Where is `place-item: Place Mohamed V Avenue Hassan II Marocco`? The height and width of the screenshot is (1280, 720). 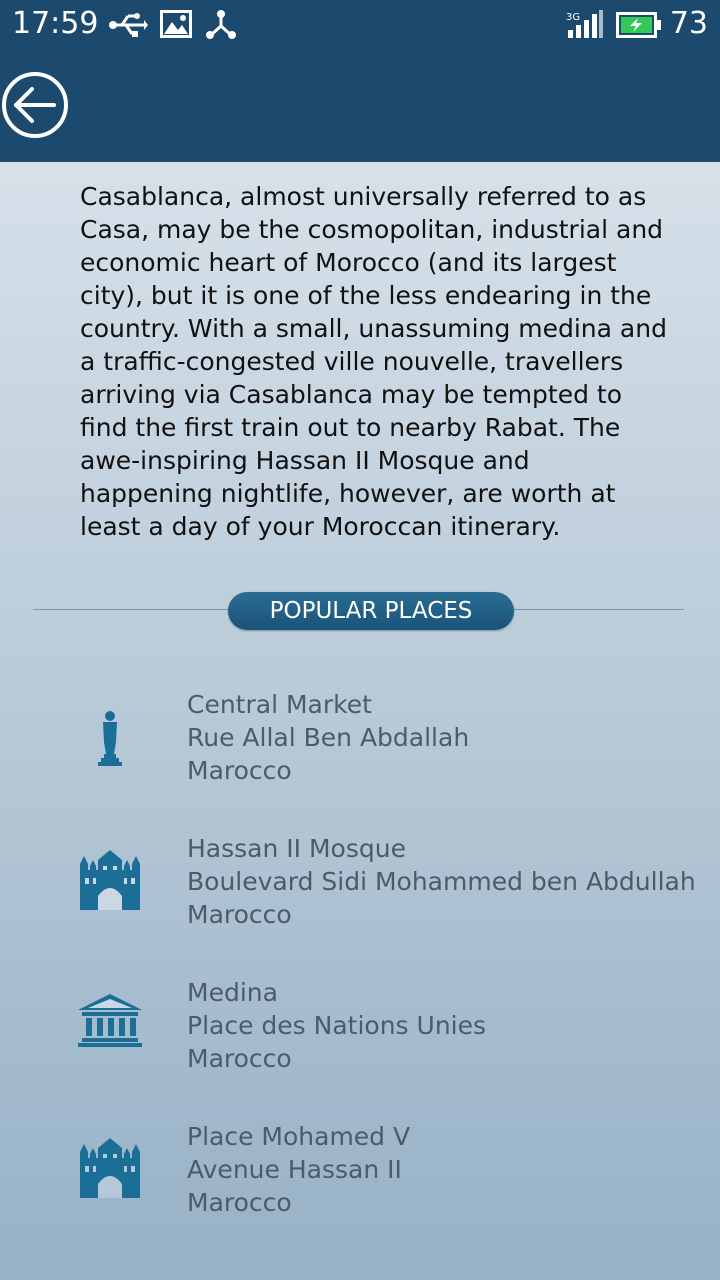
place-item: Place Mohamed V Avenue Hassan II Marocco is located at coordinates (360, 1175).